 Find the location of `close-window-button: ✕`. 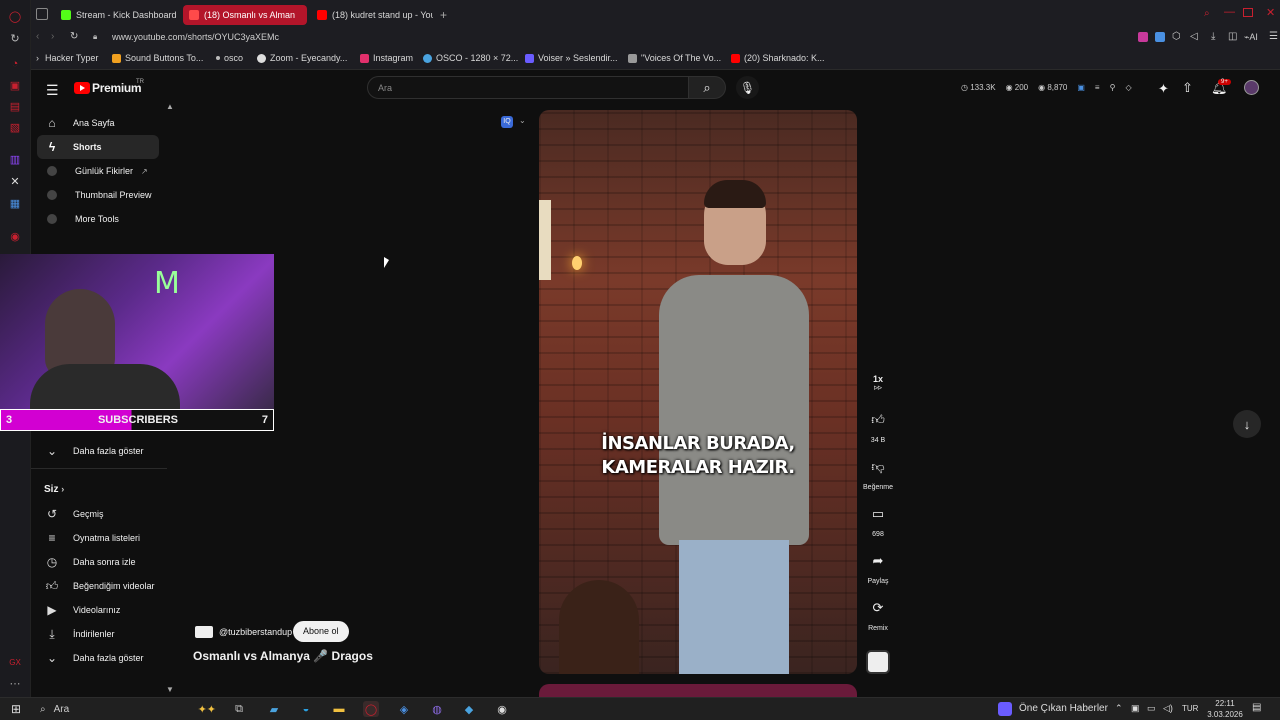

close-window-button: ✕ is located at coordinates (1270, 12).